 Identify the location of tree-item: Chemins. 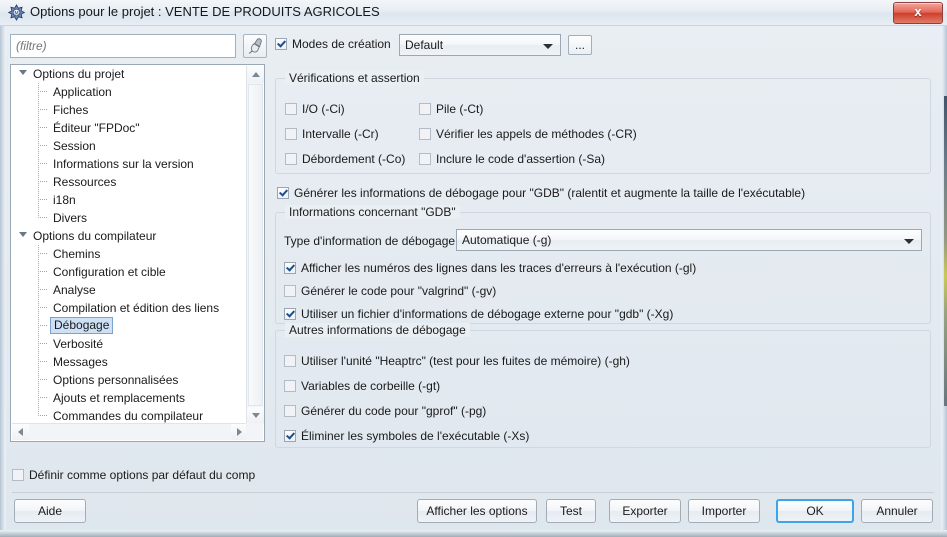
(129, 254).